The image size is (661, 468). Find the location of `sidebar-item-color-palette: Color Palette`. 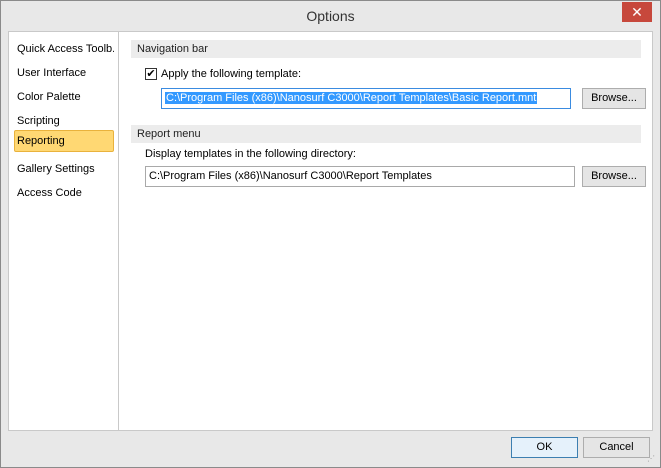

sidebar-item-color-palette: Color Palette is located at coordinates (64, 97).